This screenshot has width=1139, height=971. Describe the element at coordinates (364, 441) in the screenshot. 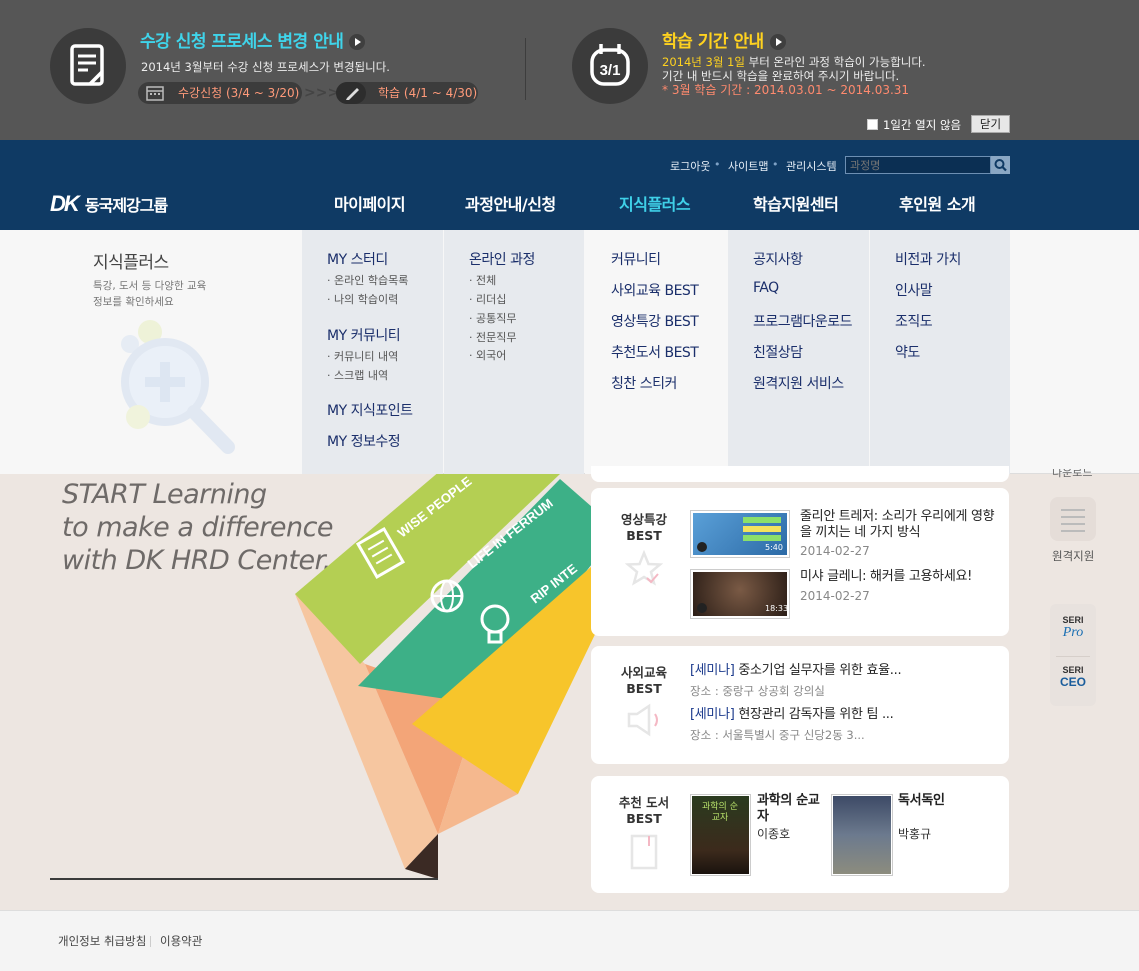

I see `menu-my-info: MY 정보수정` at that location.